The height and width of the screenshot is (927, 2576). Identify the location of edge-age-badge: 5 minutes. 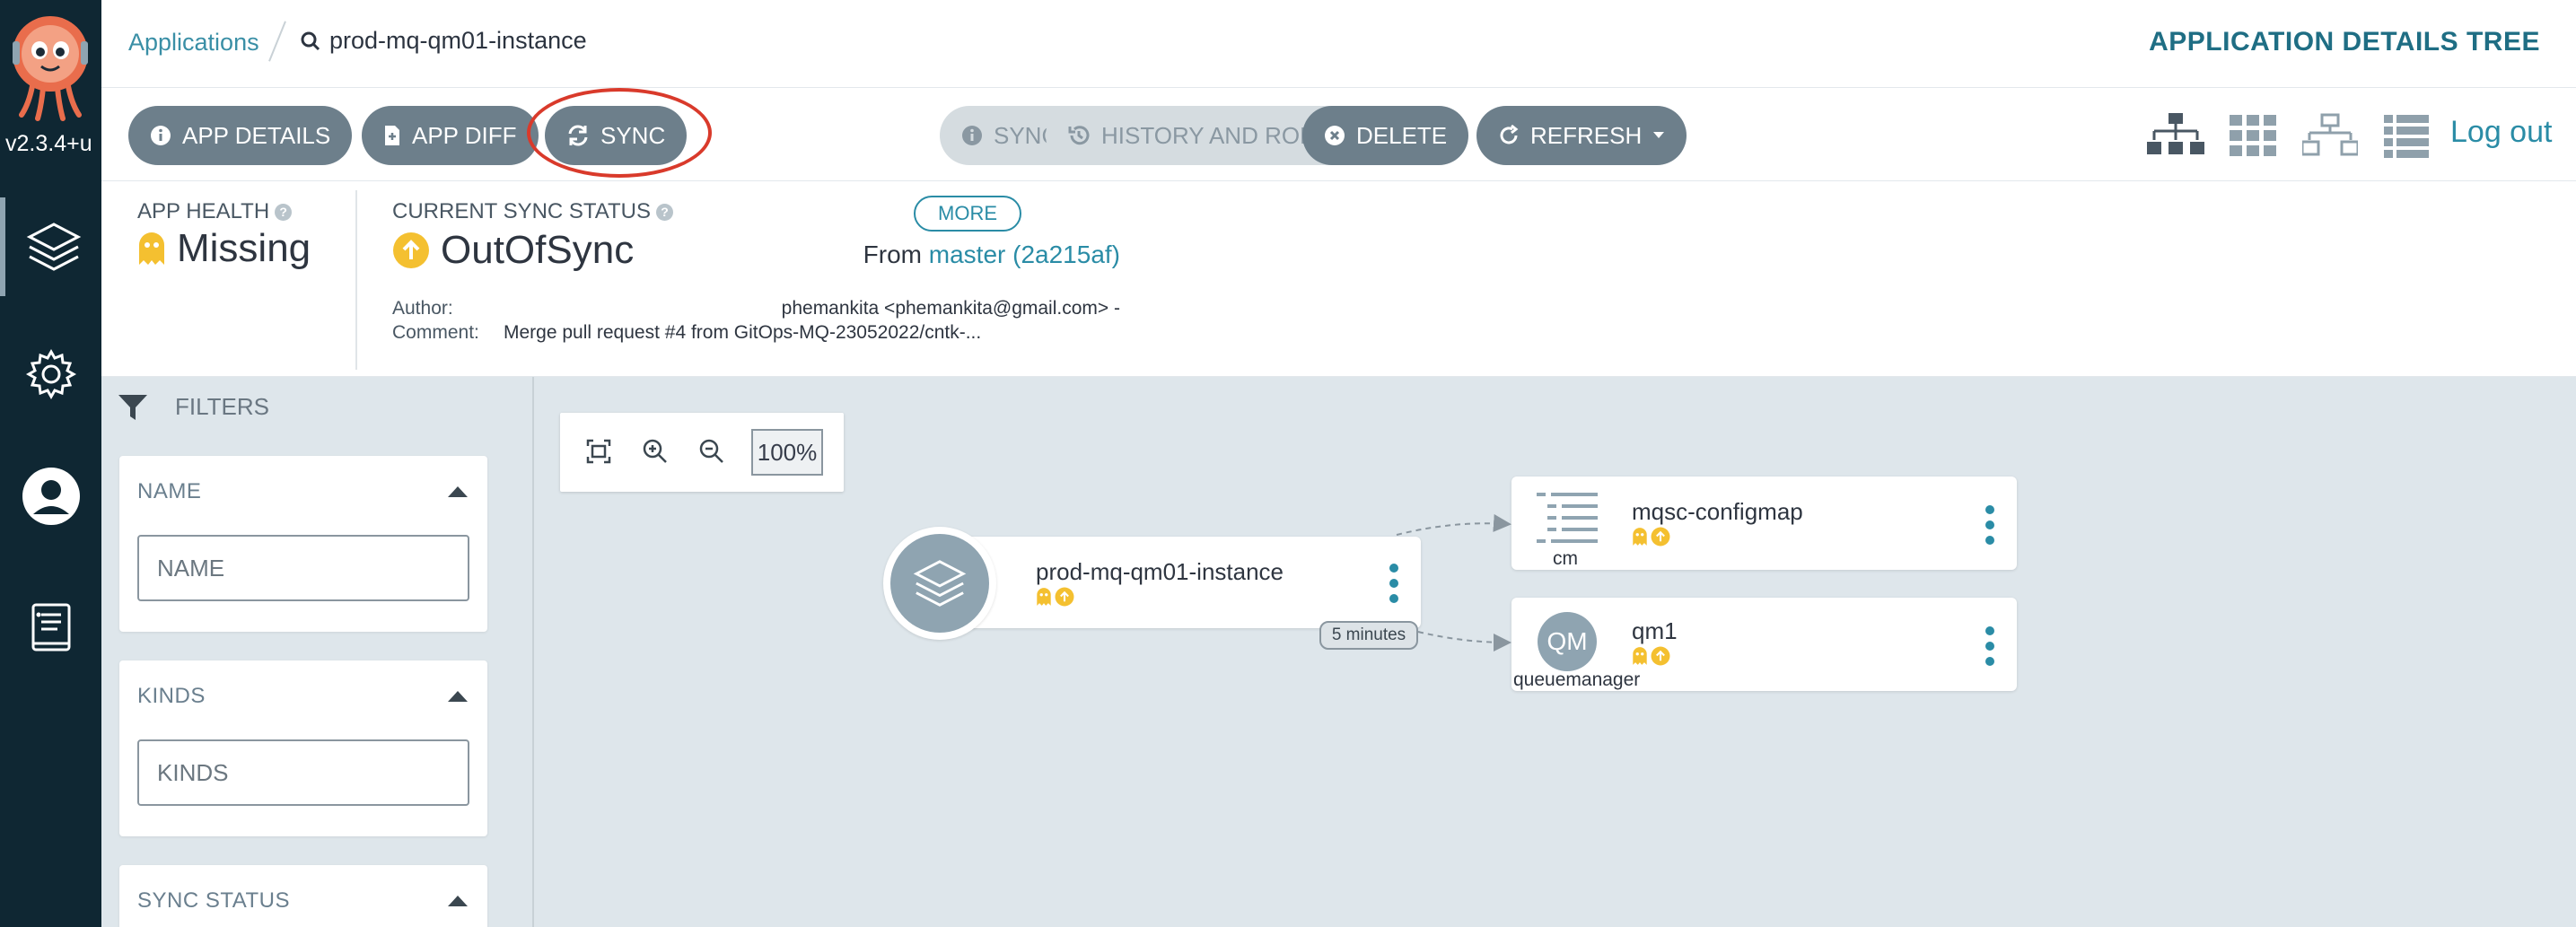
(1368, 635).